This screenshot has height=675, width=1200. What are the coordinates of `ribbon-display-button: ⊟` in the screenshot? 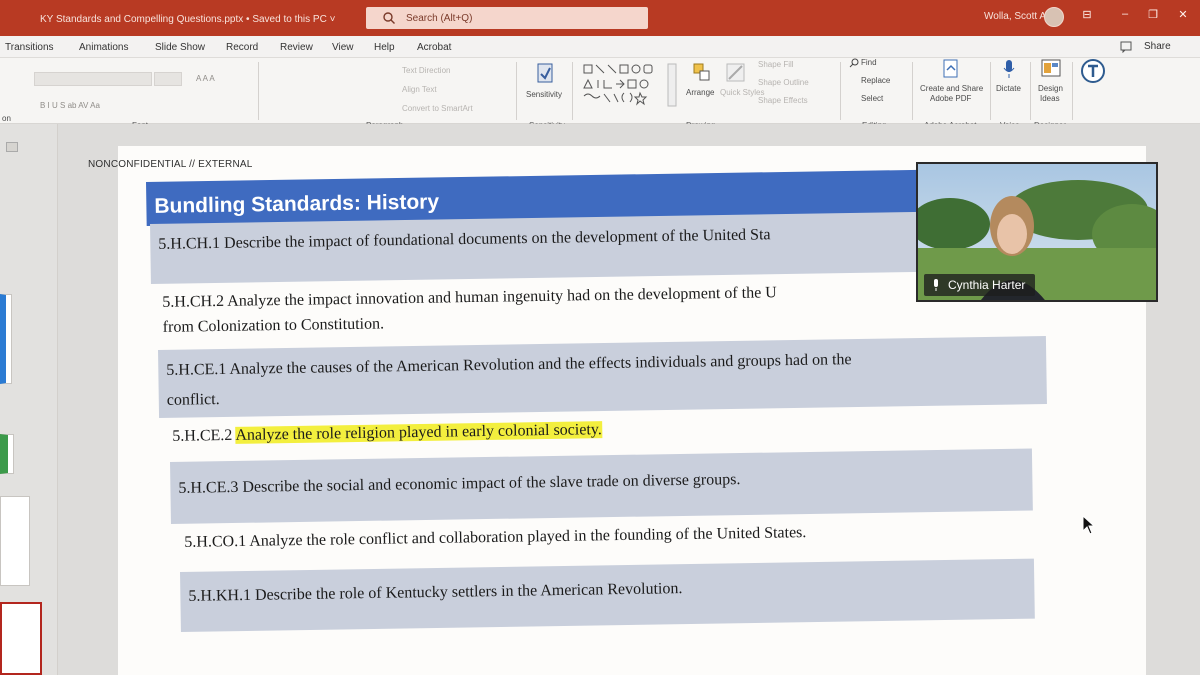 It's located at (1087, 15).